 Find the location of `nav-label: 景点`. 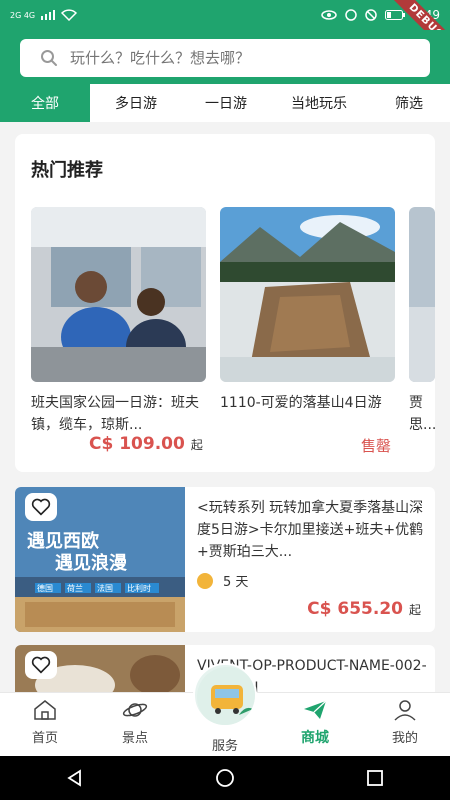

nav-label: 景点 is located at coordinates (134, 738).